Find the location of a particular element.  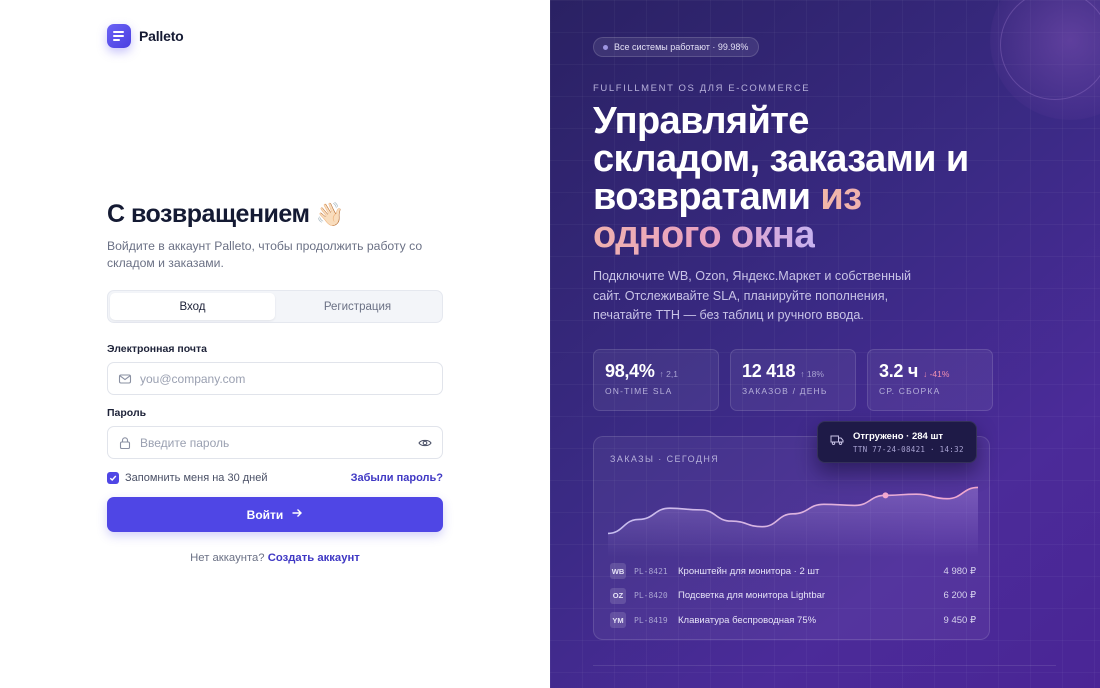

stat-label: ON-TIME SLA is located at coordinates (639, 391).